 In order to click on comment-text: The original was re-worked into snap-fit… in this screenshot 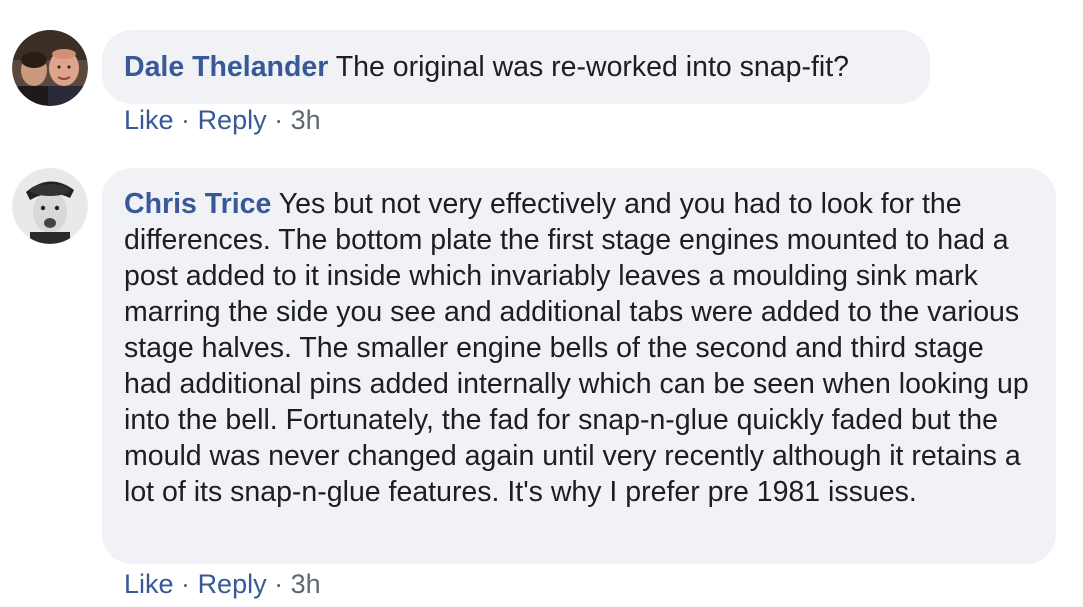, I will do `click(592, 67)`.